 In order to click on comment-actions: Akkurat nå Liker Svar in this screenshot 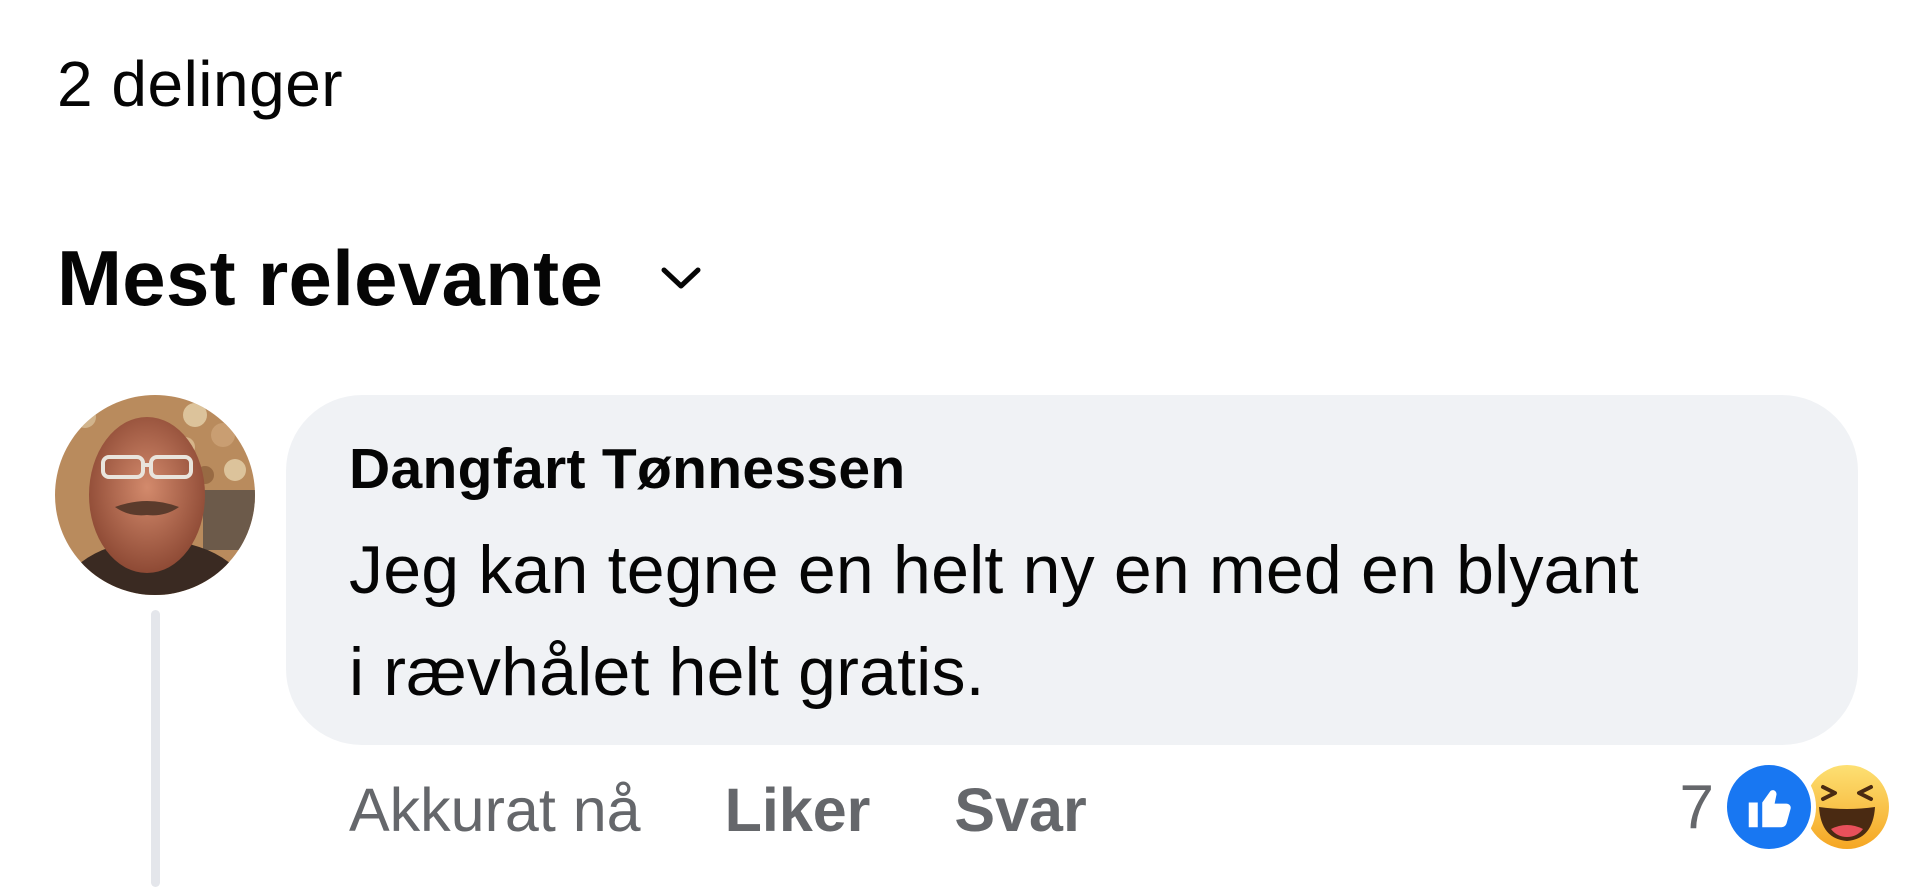, I will do `click(718, 810)`.